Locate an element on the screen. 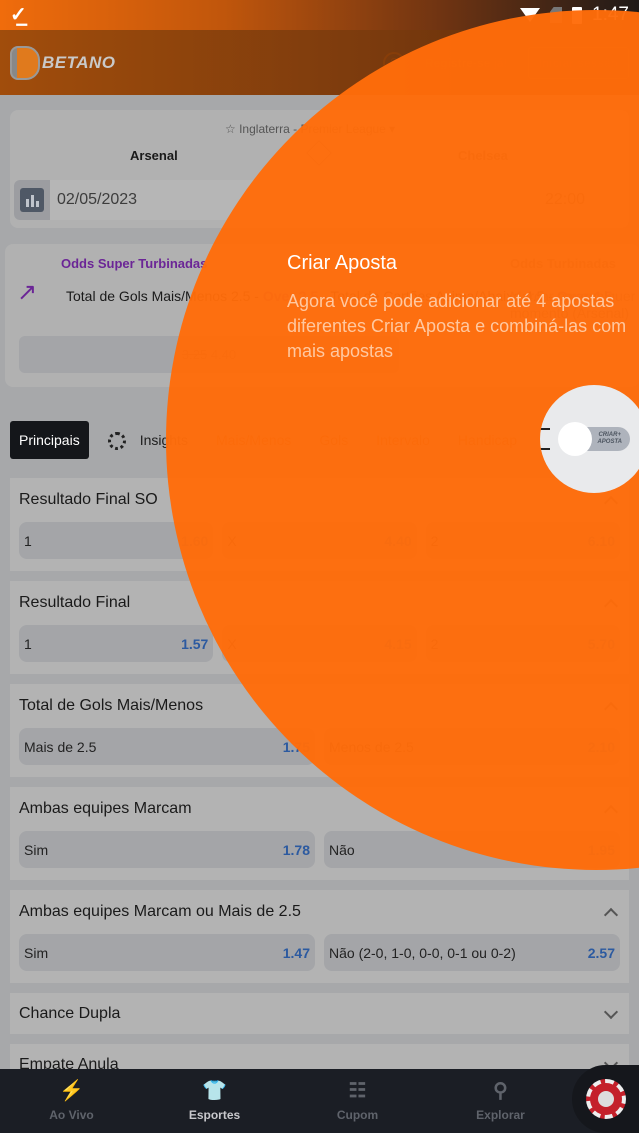 Image resolution: width=639 pixels, height=1133 pixels. market-header: Chance Dupla is located at coordinates (319, 1013).